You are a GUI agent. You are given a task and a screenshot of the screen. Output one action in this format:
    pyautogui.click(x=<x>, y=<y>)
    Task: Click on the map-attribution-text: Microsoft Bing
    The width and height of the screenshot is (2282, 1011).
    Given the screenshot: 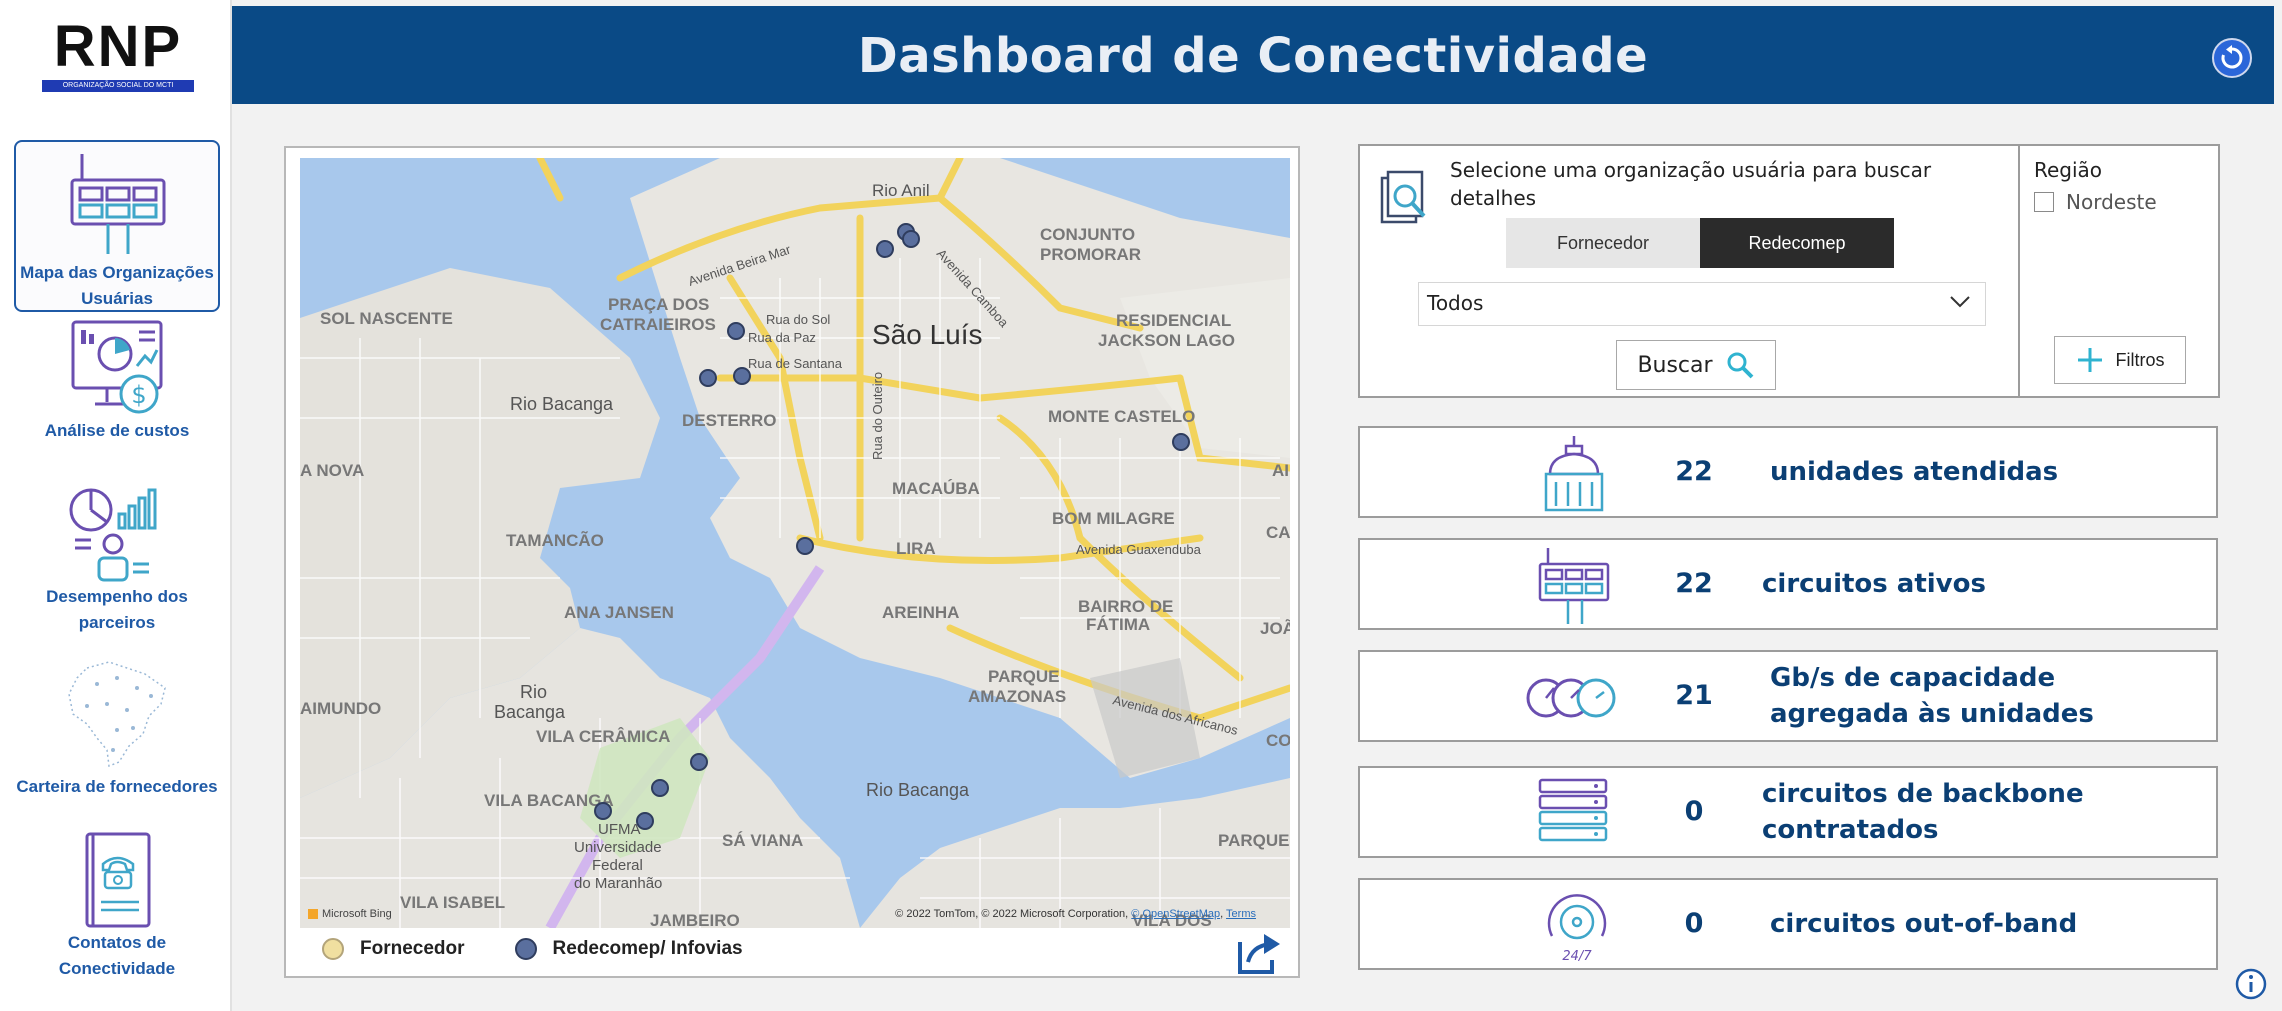 What is the action you would take?
    pyautogui.click(x=357, y=914)
    